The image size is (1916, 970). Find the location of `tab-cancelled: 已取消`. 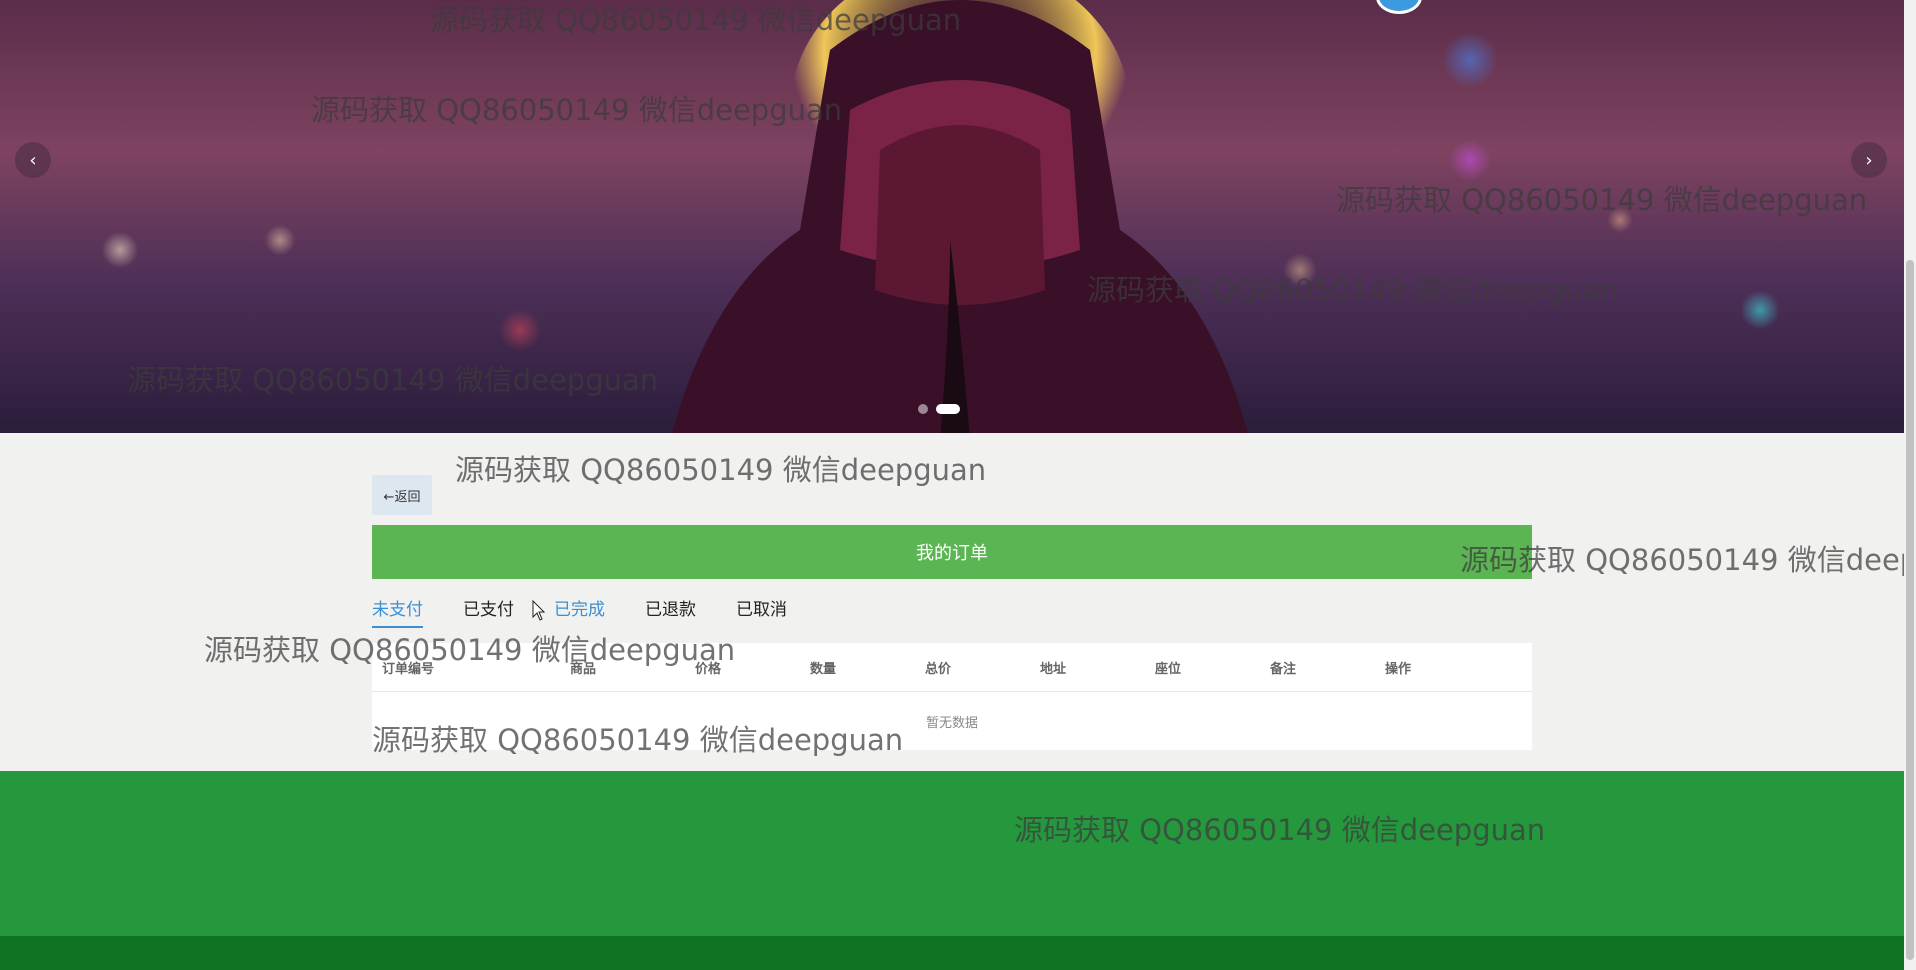

tab-cancelled: 已取消 is located at coordinates (761, 611).